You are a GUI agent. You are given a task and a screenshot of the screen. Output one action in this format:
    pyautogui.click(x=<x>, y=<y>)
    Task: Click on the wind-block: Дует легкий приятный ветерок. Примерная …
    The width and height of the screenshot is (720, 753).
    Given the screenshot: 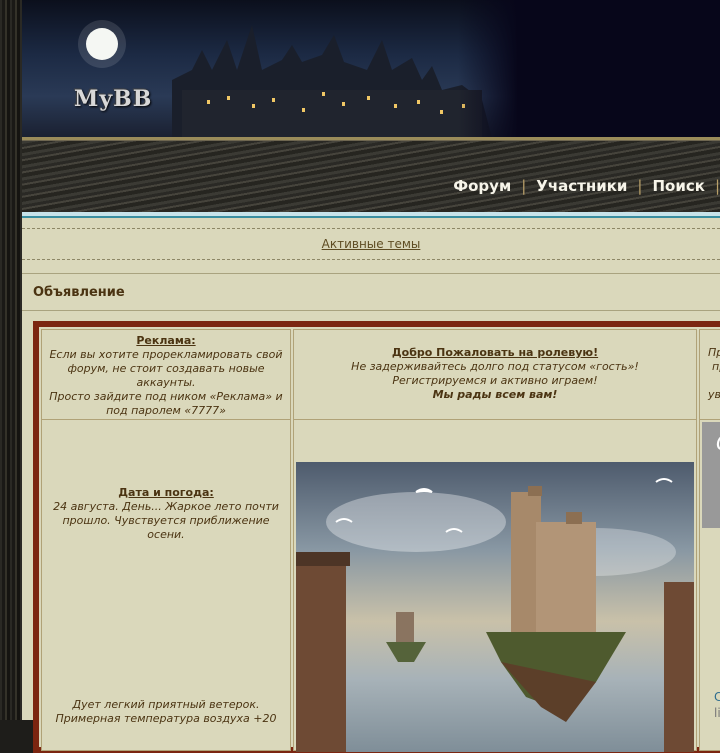 What is the action you would take?
    pyautogui.click(x=166, y=712)
    